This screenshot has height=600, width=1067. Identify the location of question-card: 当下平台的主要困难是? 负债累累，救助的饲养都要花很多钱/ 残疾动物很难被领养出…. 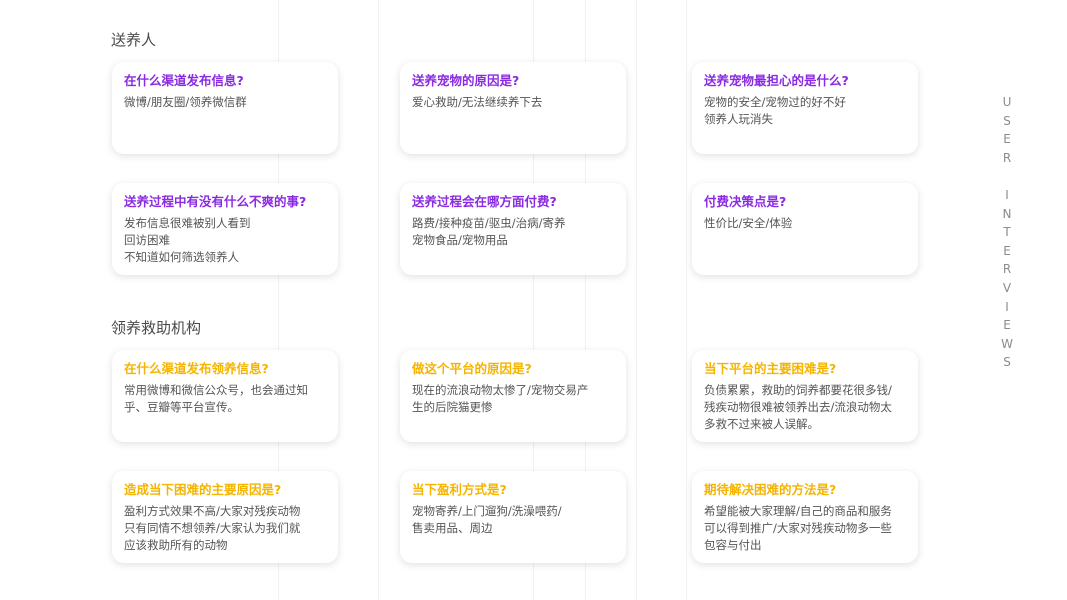
(805, 396).